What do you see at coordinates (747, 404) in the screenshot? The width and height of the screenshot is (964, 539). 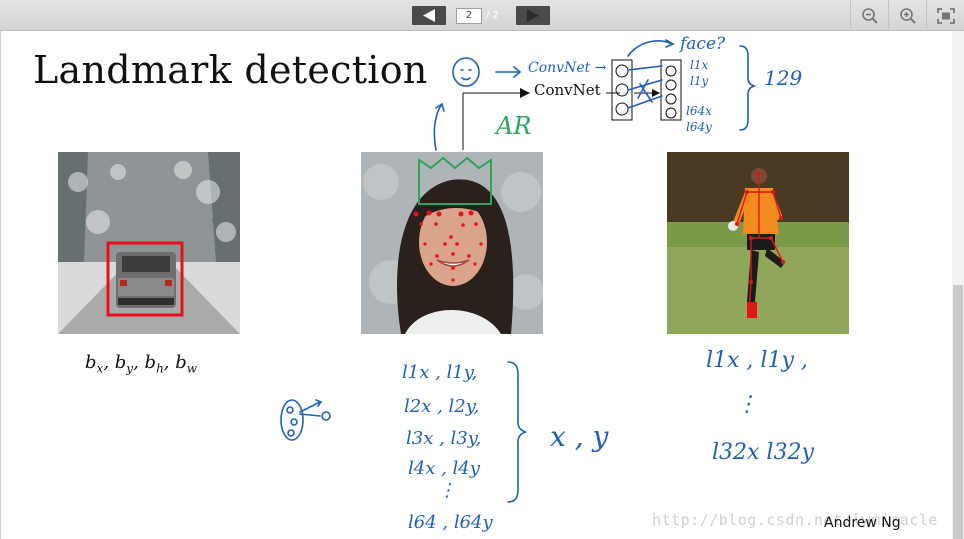 I see `pose-landmark-ellipsis: ⋮` at bounding box center [747, 404].